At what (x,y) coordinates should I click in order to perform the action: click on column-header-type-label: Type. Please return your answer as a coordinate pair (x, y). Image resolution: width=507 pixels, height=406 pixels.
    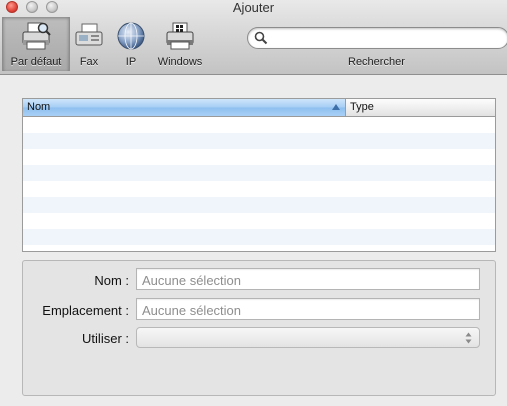
    Looking at the image, I should click on (362, 107).